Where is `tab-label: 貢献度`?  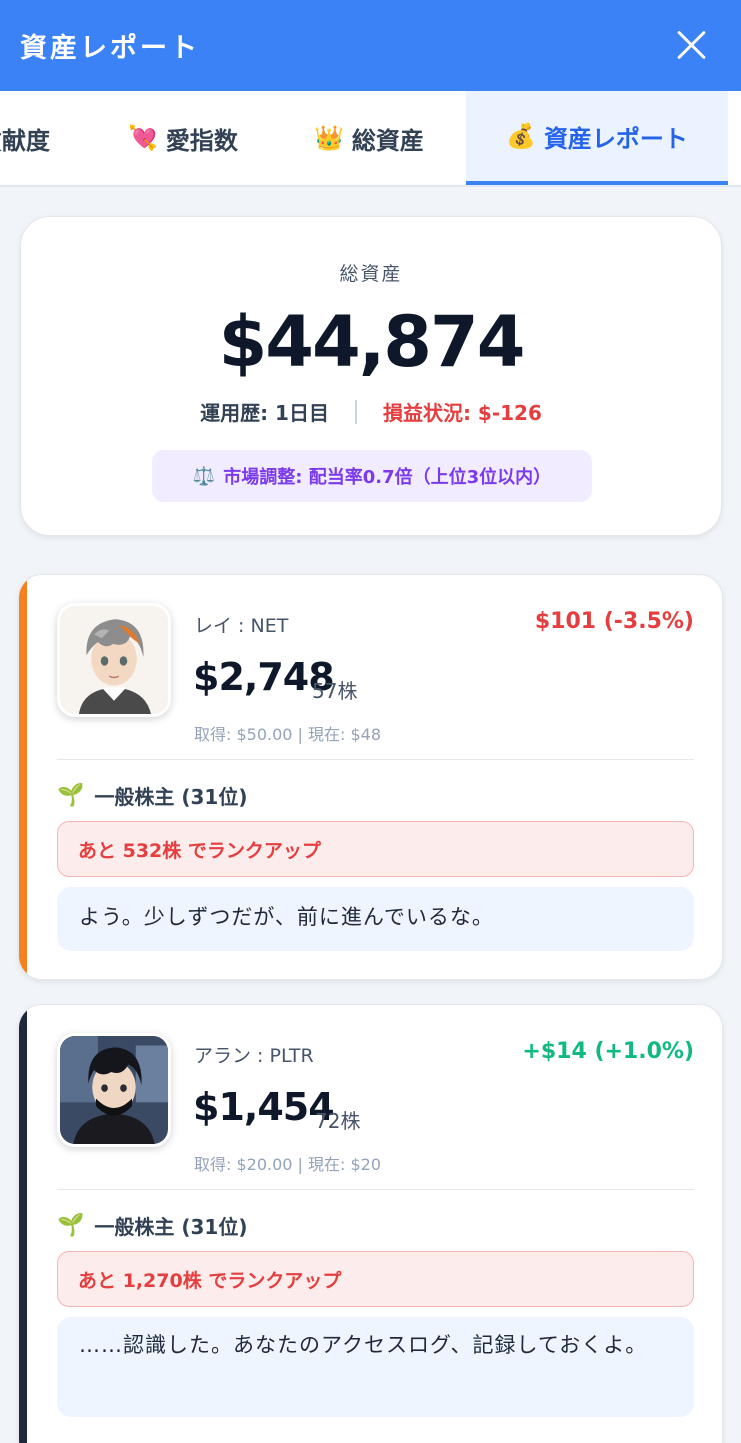
tab-label: 貢献度 is located at coordinates (25, 140).